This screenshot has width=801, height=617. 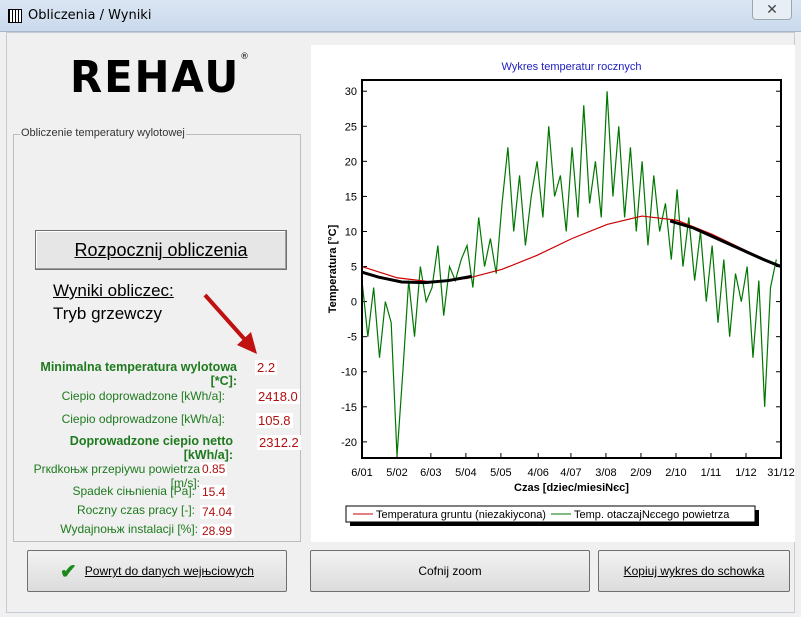 What do you see at coordinates (138, 374) in the screenshot?
I see `result-label: Minimalna temperatura wylotowa [*C]:` at bounding box center [138, 374].